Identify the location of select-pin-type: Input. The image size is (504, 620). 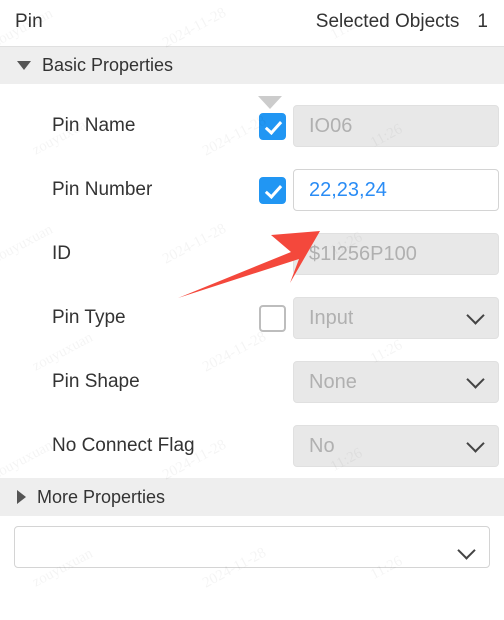
(396, 318).